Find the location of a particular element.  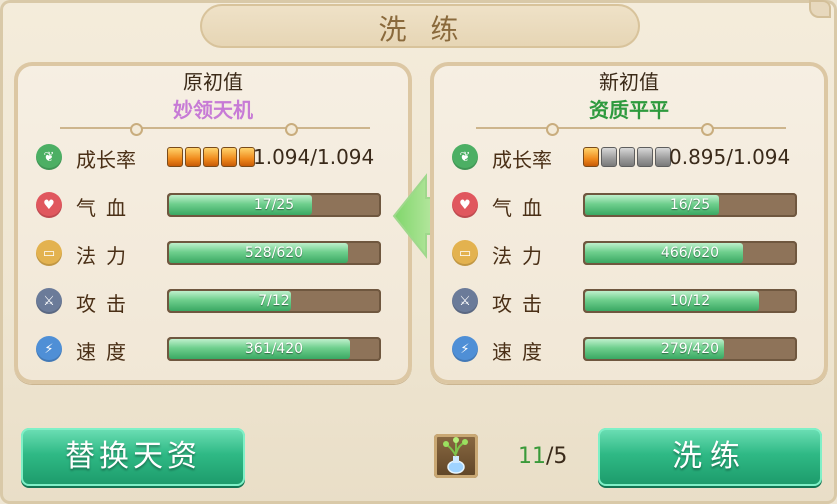

growth-value: 1.094/1.094 is located at coordinates (314, 157).